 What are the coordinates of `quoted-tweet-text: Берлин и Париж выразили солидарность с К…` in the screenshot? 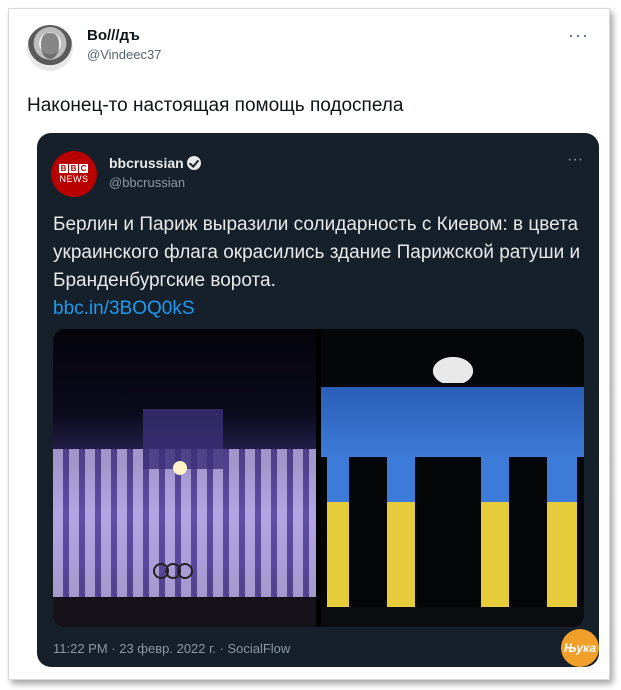 It's located at (321, 267).